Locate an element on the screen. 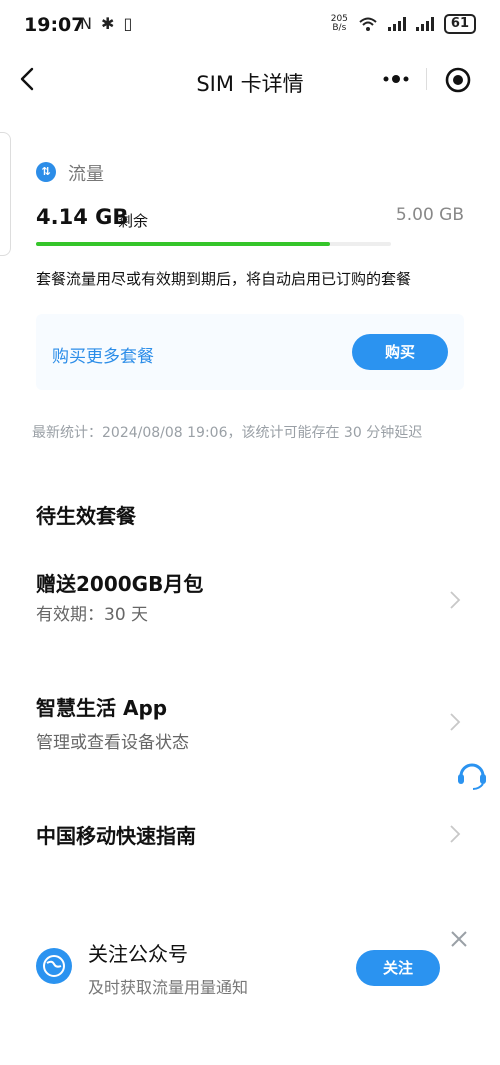  list-item-subtitle: 有效期：30 天 is located at coordinates (92, 615).